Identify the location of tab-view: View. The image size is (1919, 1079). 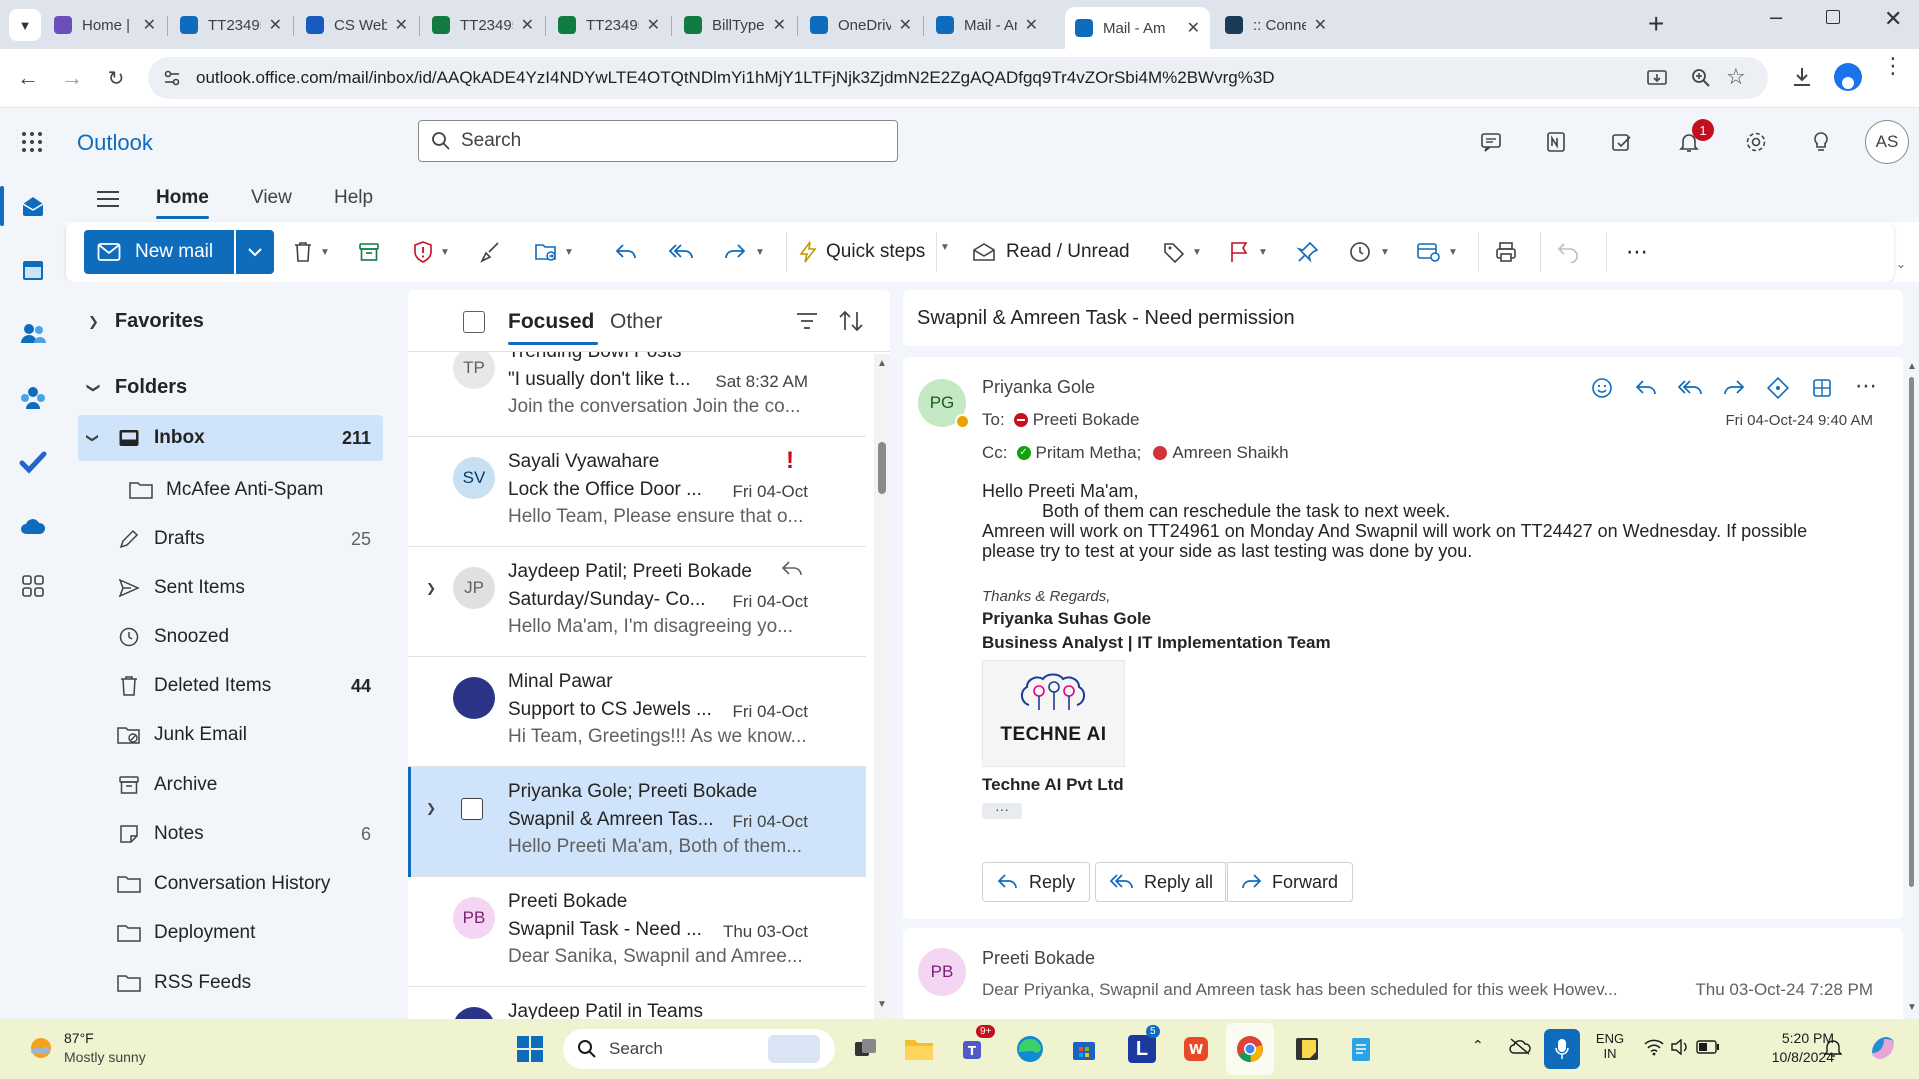
(271, 198).